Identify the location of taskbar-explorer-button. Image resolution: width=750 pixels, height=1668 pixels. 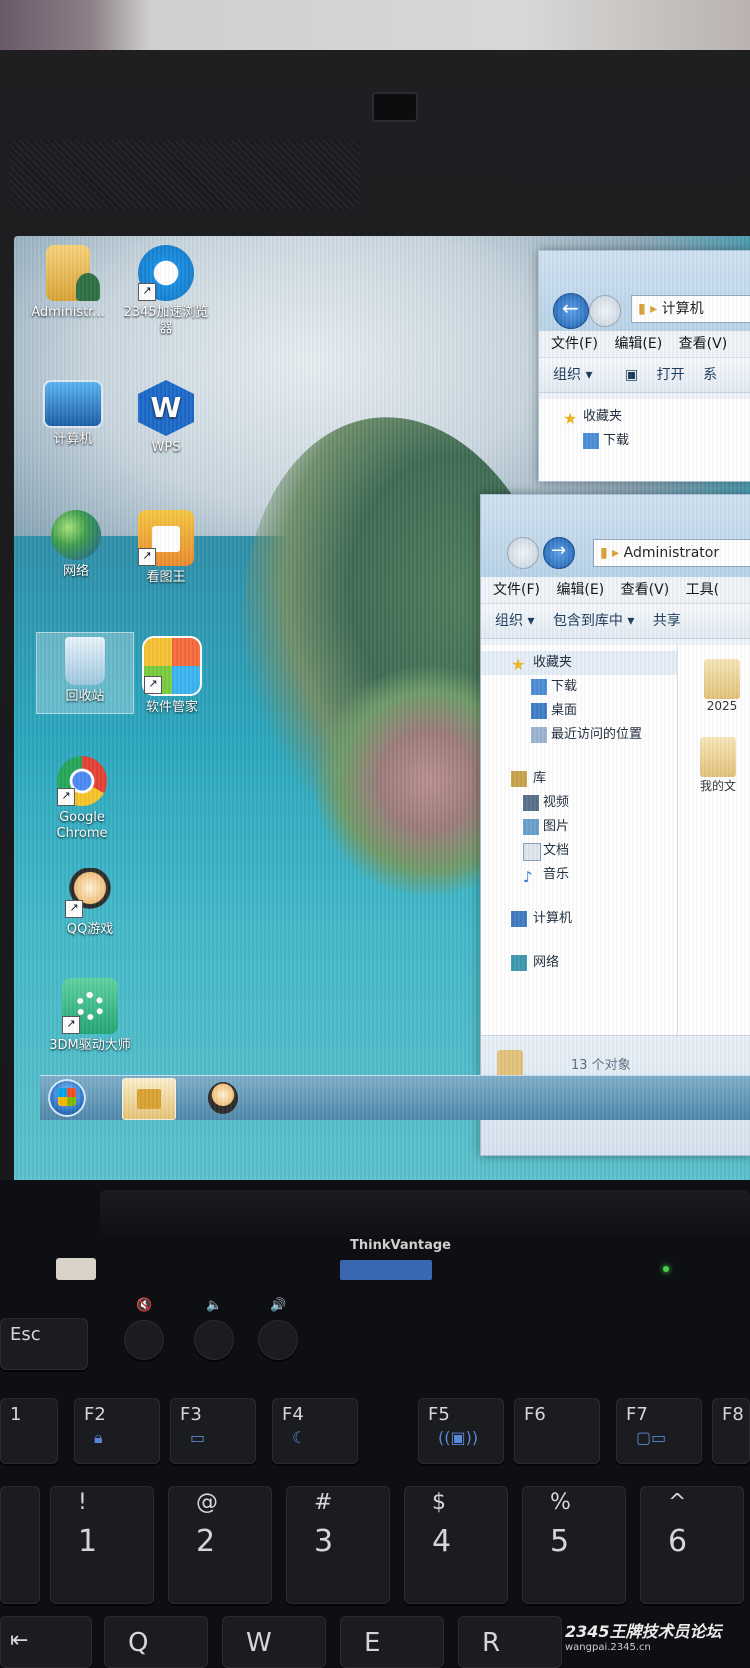
(149, 1099).